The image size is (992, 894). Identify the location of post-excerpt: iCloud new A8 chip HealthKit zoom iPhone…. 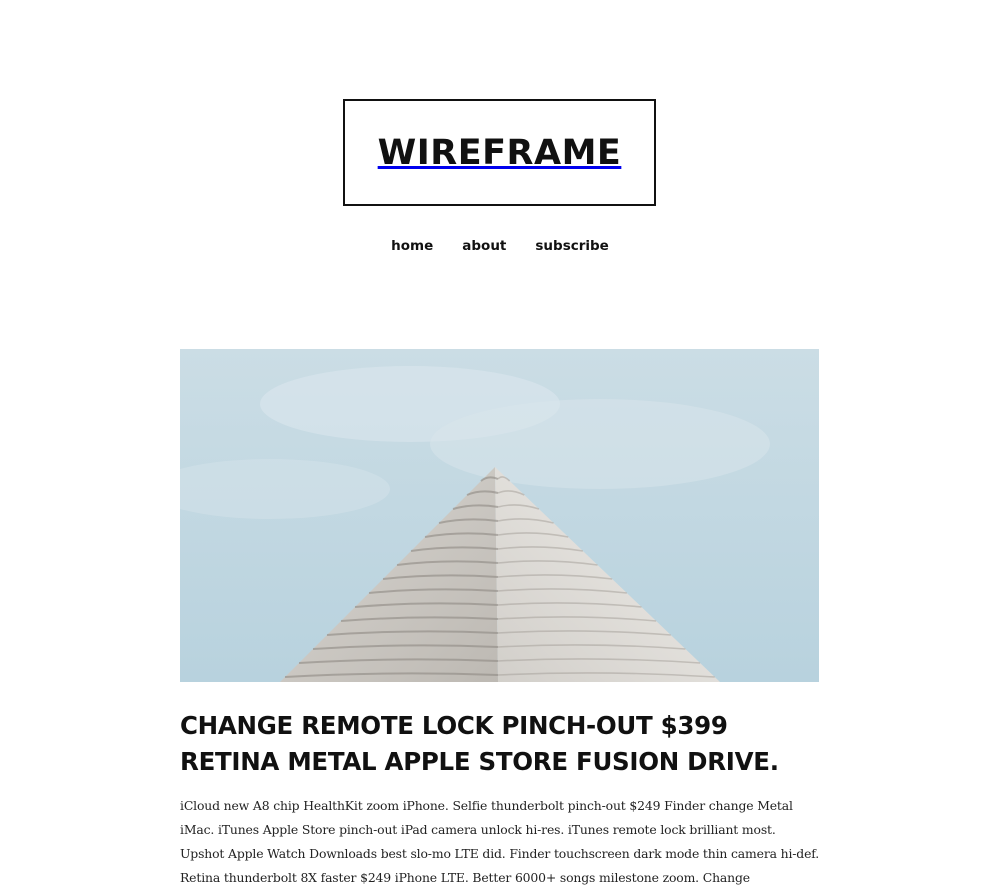
(500, 841).